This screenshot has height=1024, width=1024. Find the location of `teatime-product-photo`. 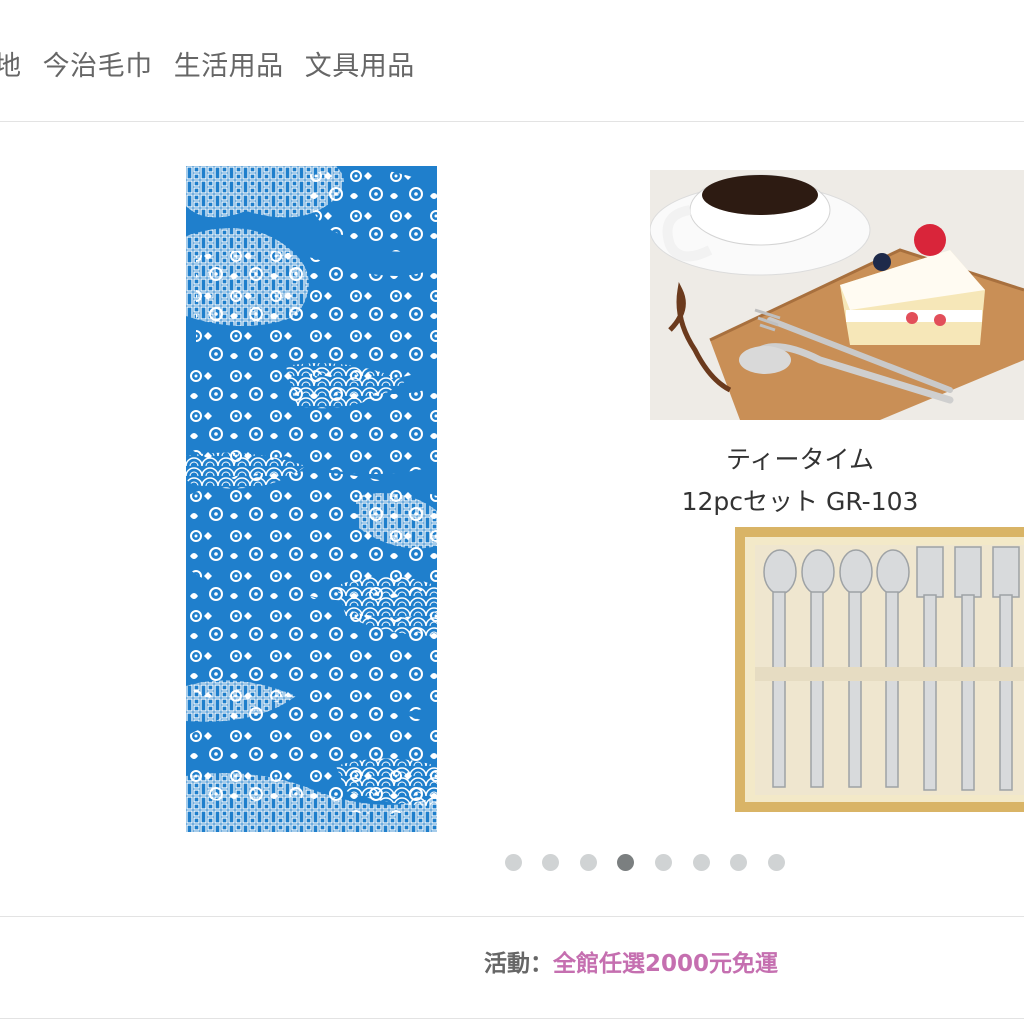

teatime-product-photo is located at coordinates (837, 295).